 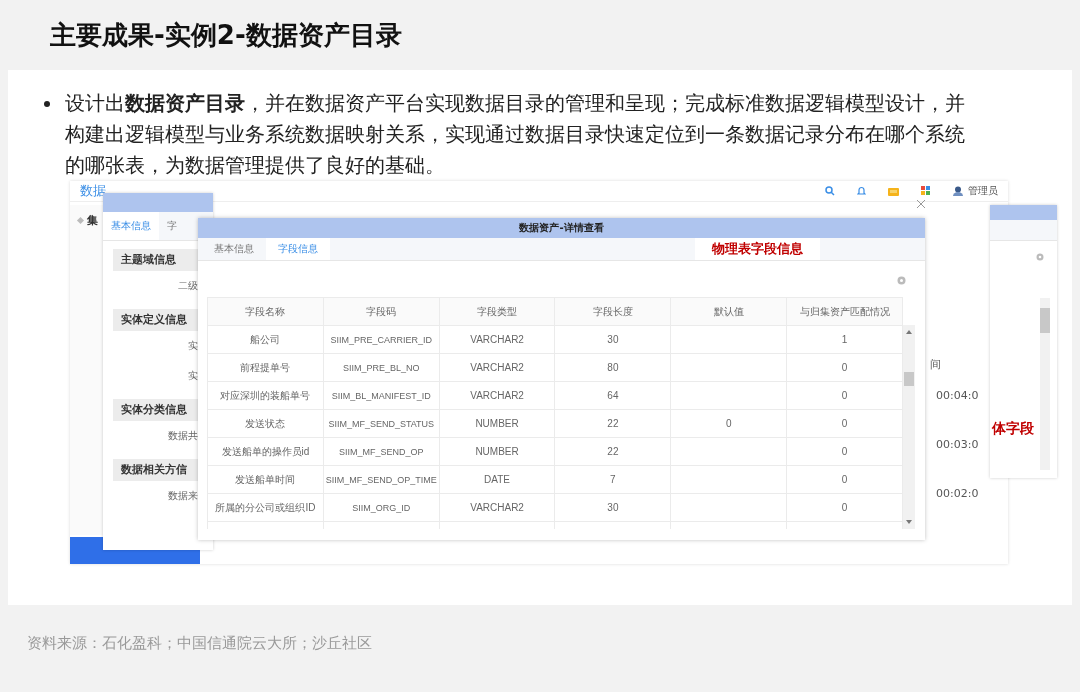 What do you see at coordinates (844, 339) in the screenshot?
I see `table-cell: 1` at bounding box center [844, 339].